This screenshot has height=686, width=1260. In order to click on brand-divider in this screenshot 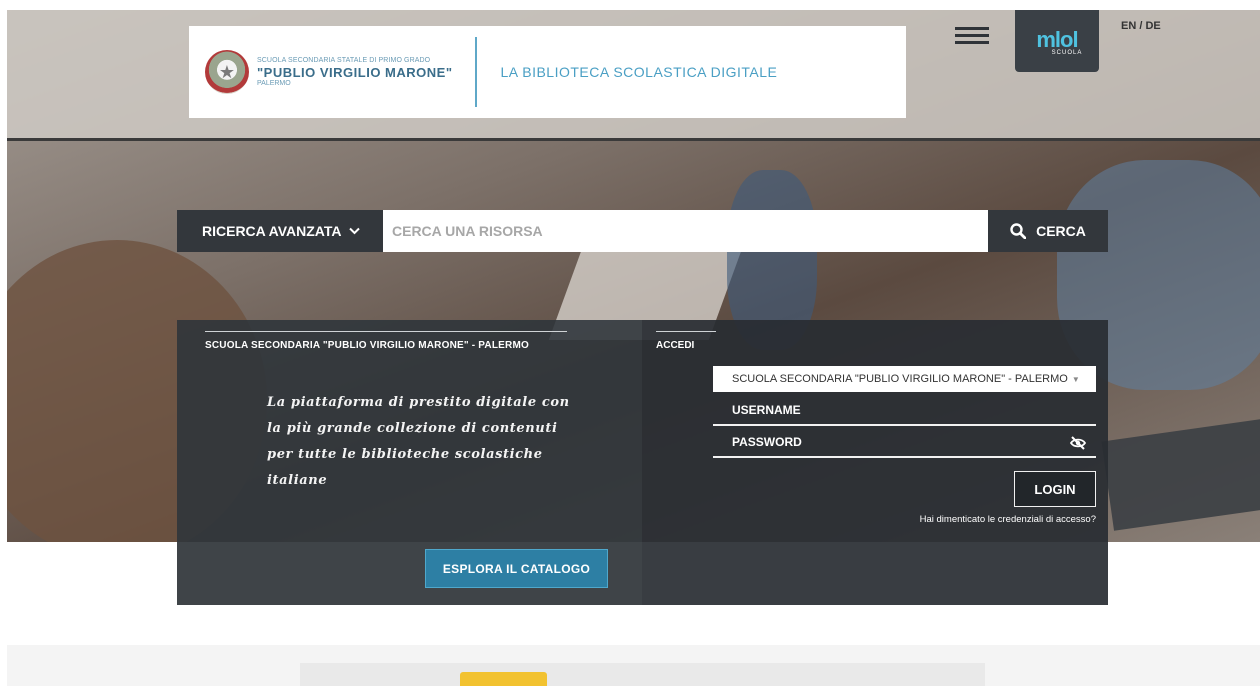, I will do `click(475, 72)`.